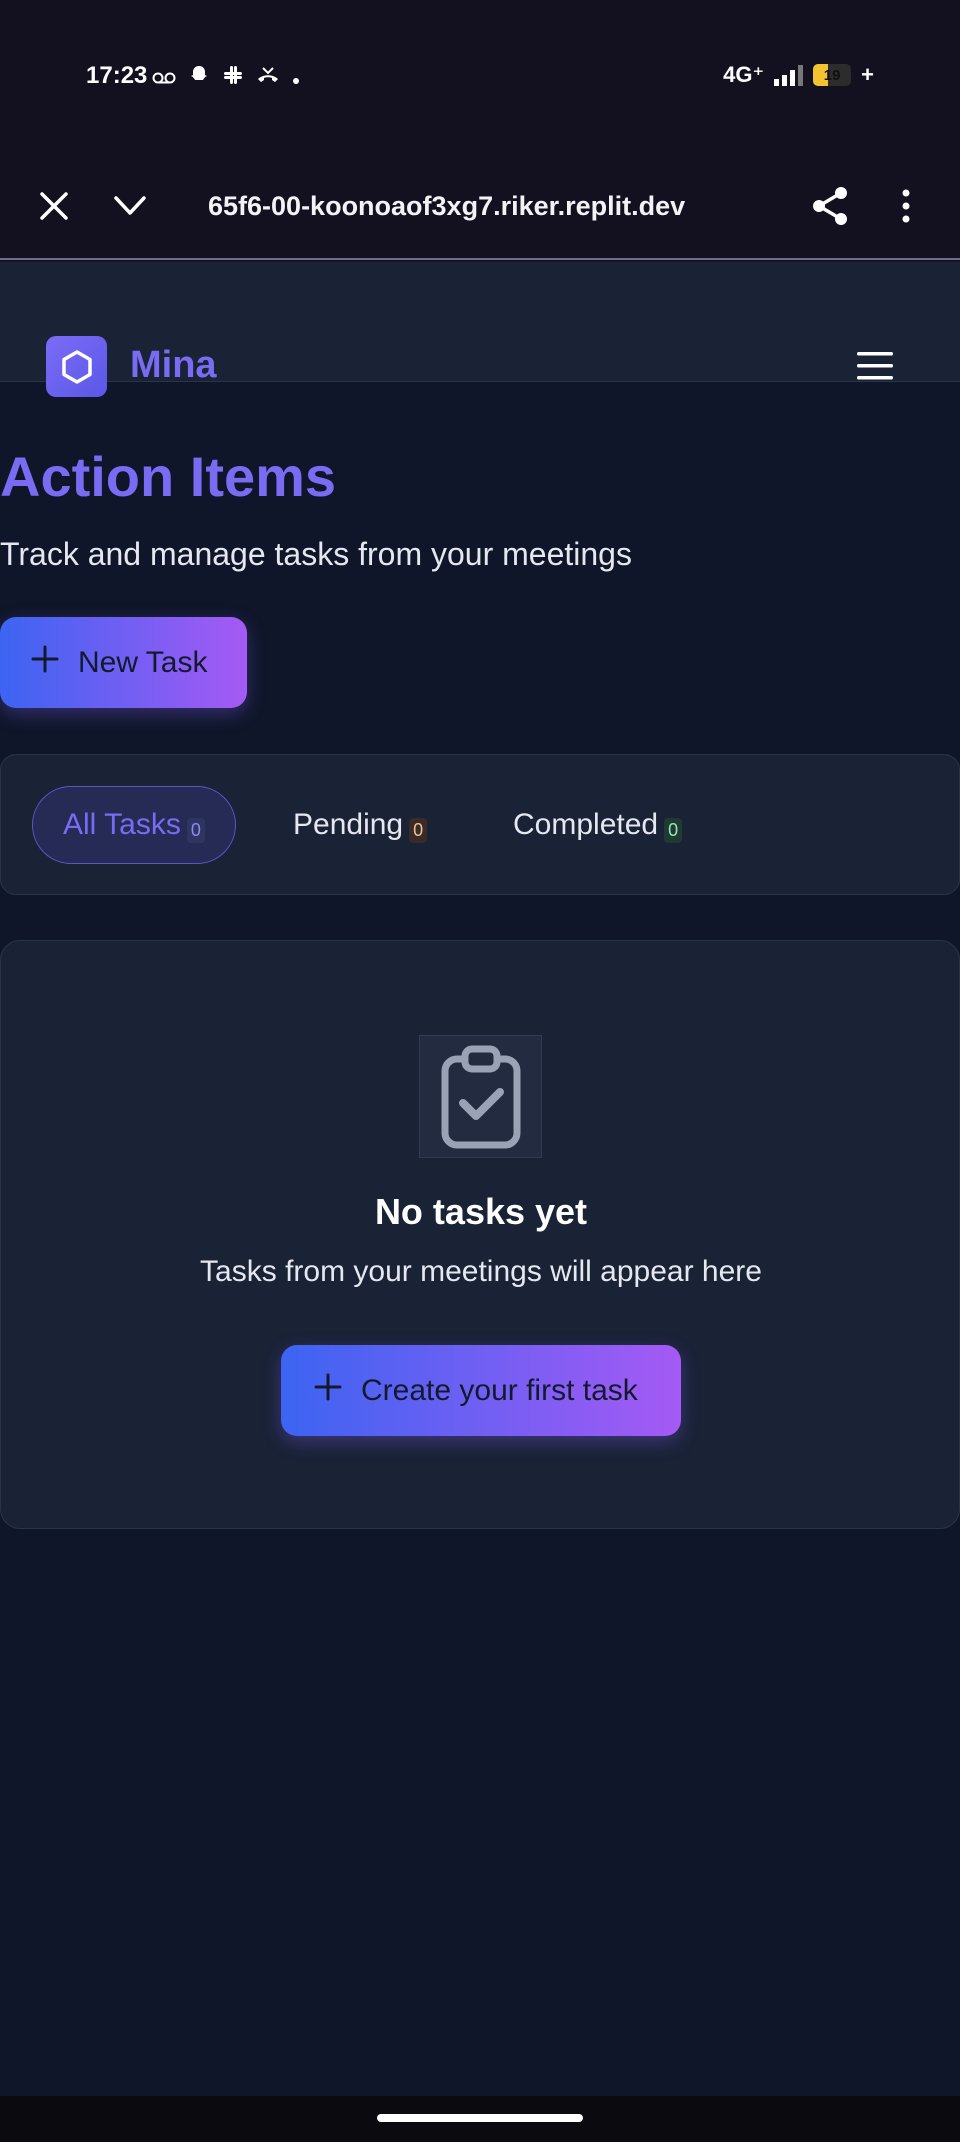  I want to click on snapchat-icon, so click(199, 77).